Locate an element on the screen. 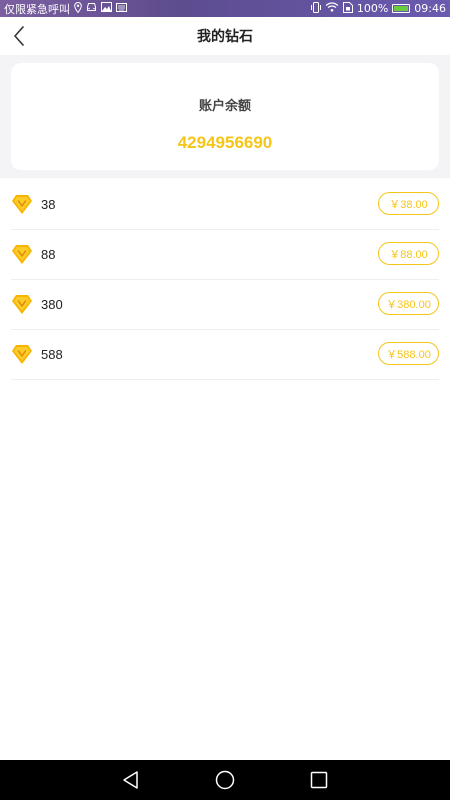 Image resolution: width=450 pixels, height=800 pixels. diamond-amount: 88 is located at coordinates (48, 254).